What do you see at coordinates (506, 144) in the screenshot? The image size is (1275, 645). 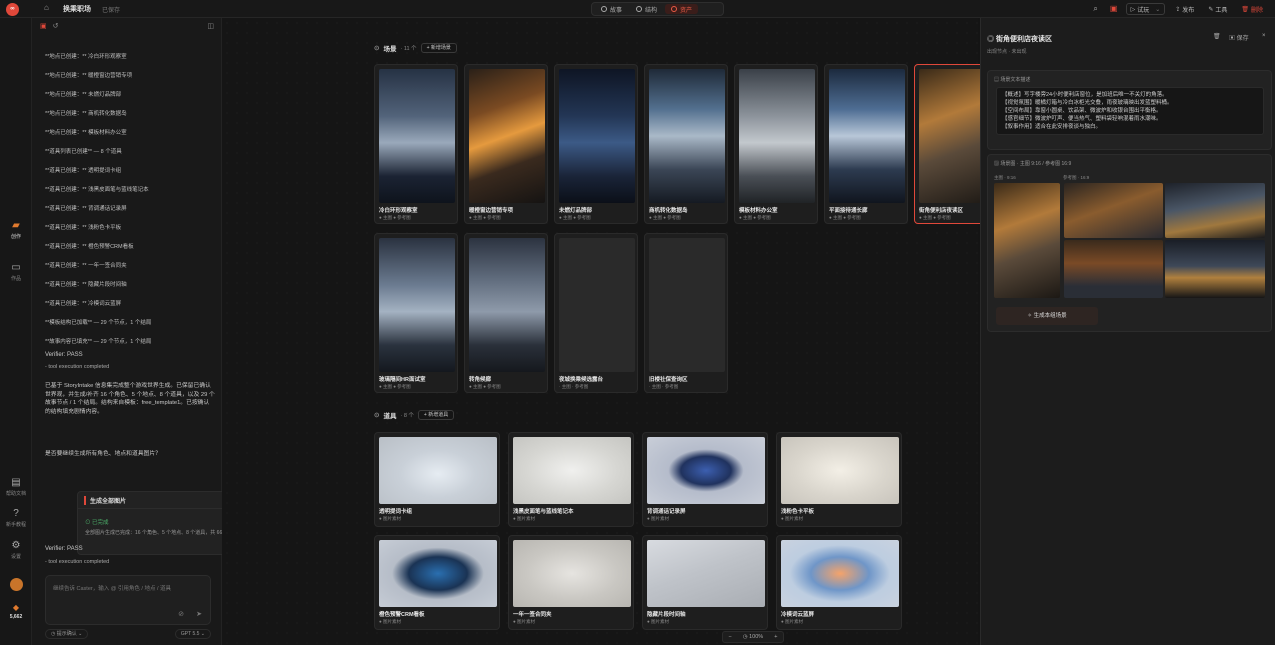 I see `scene-card: 暖橙窗边营销专项 ● 主图 ● 参考图` at bounding box center [506, 144].